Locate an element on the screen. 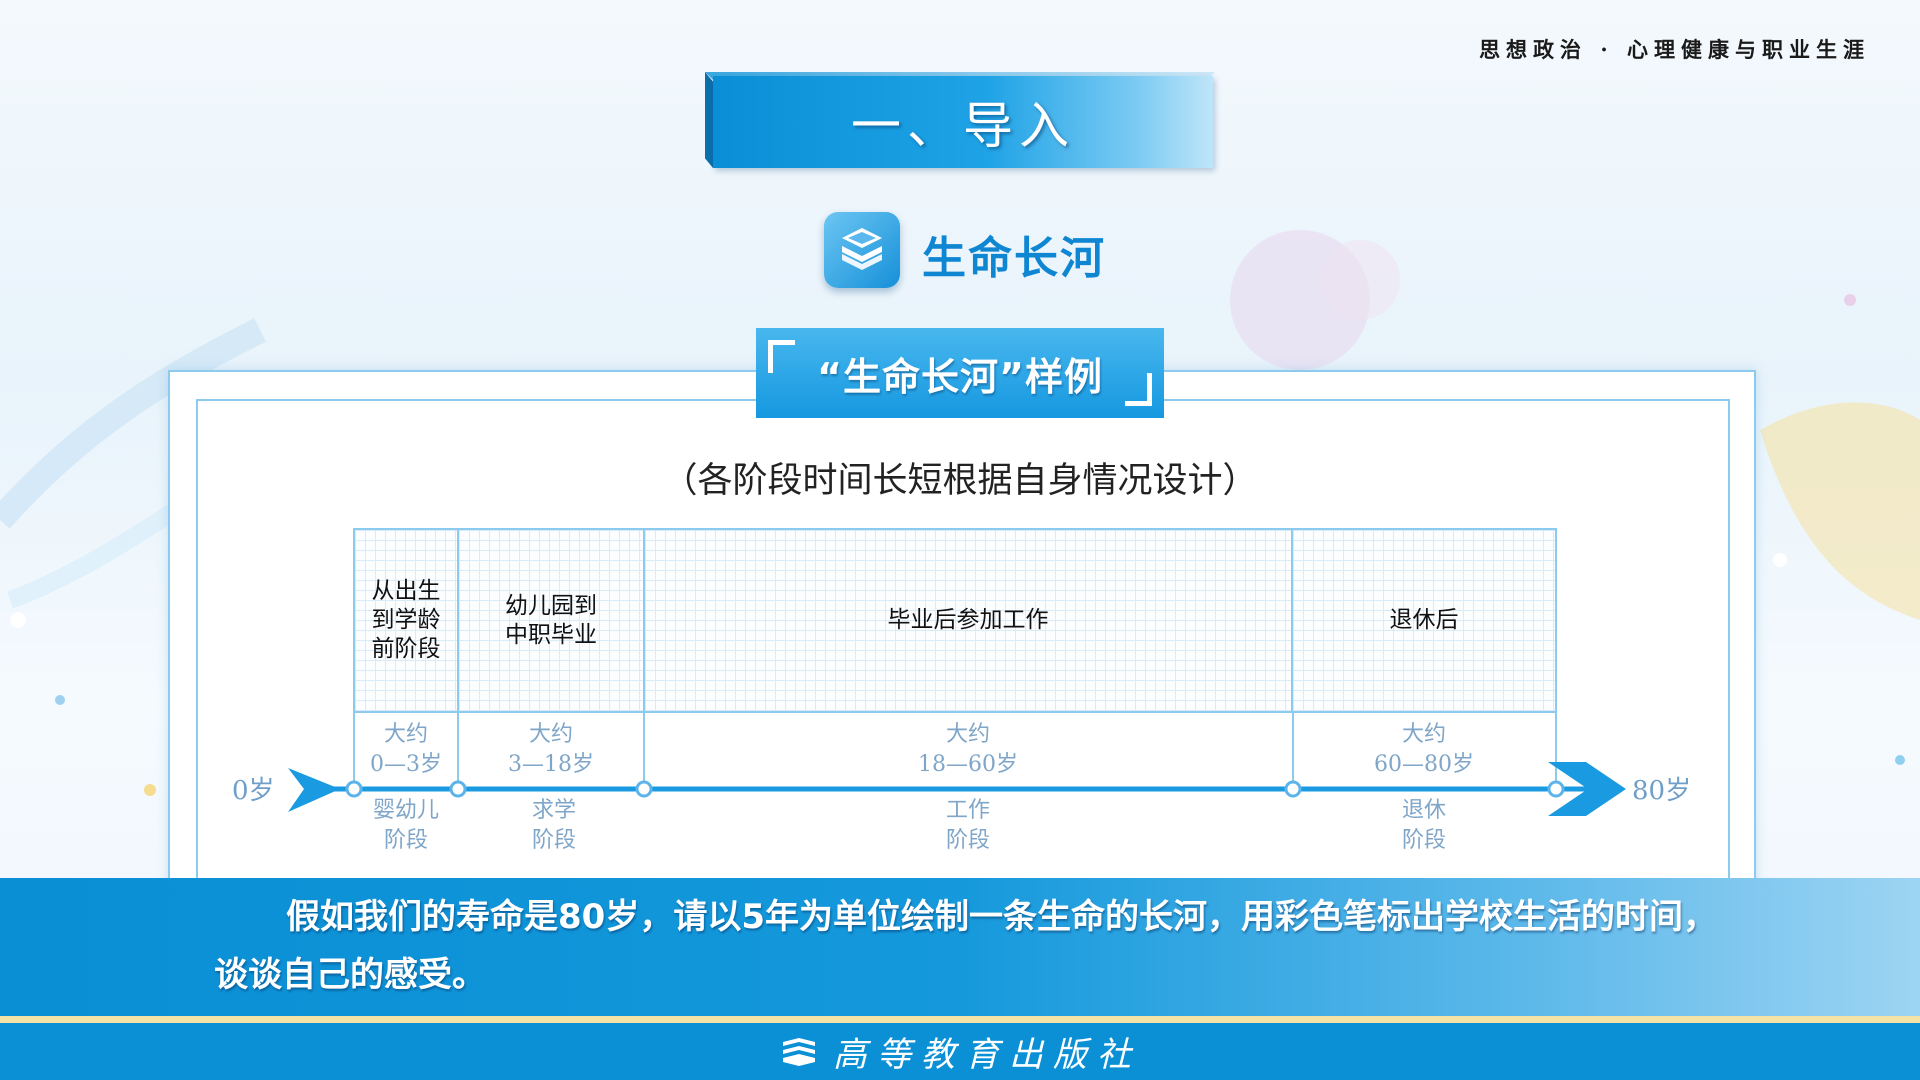  accent-divider is located at coordinates (960, 1019).